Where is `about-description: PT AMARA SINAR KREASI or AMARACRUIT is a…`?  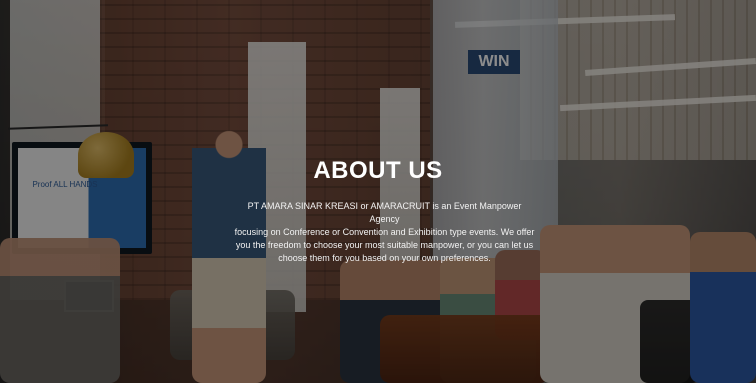
about-description: PT AMARA SINAR KREASI or AMARACRUIT is a… is located at coordinates (384, 232).